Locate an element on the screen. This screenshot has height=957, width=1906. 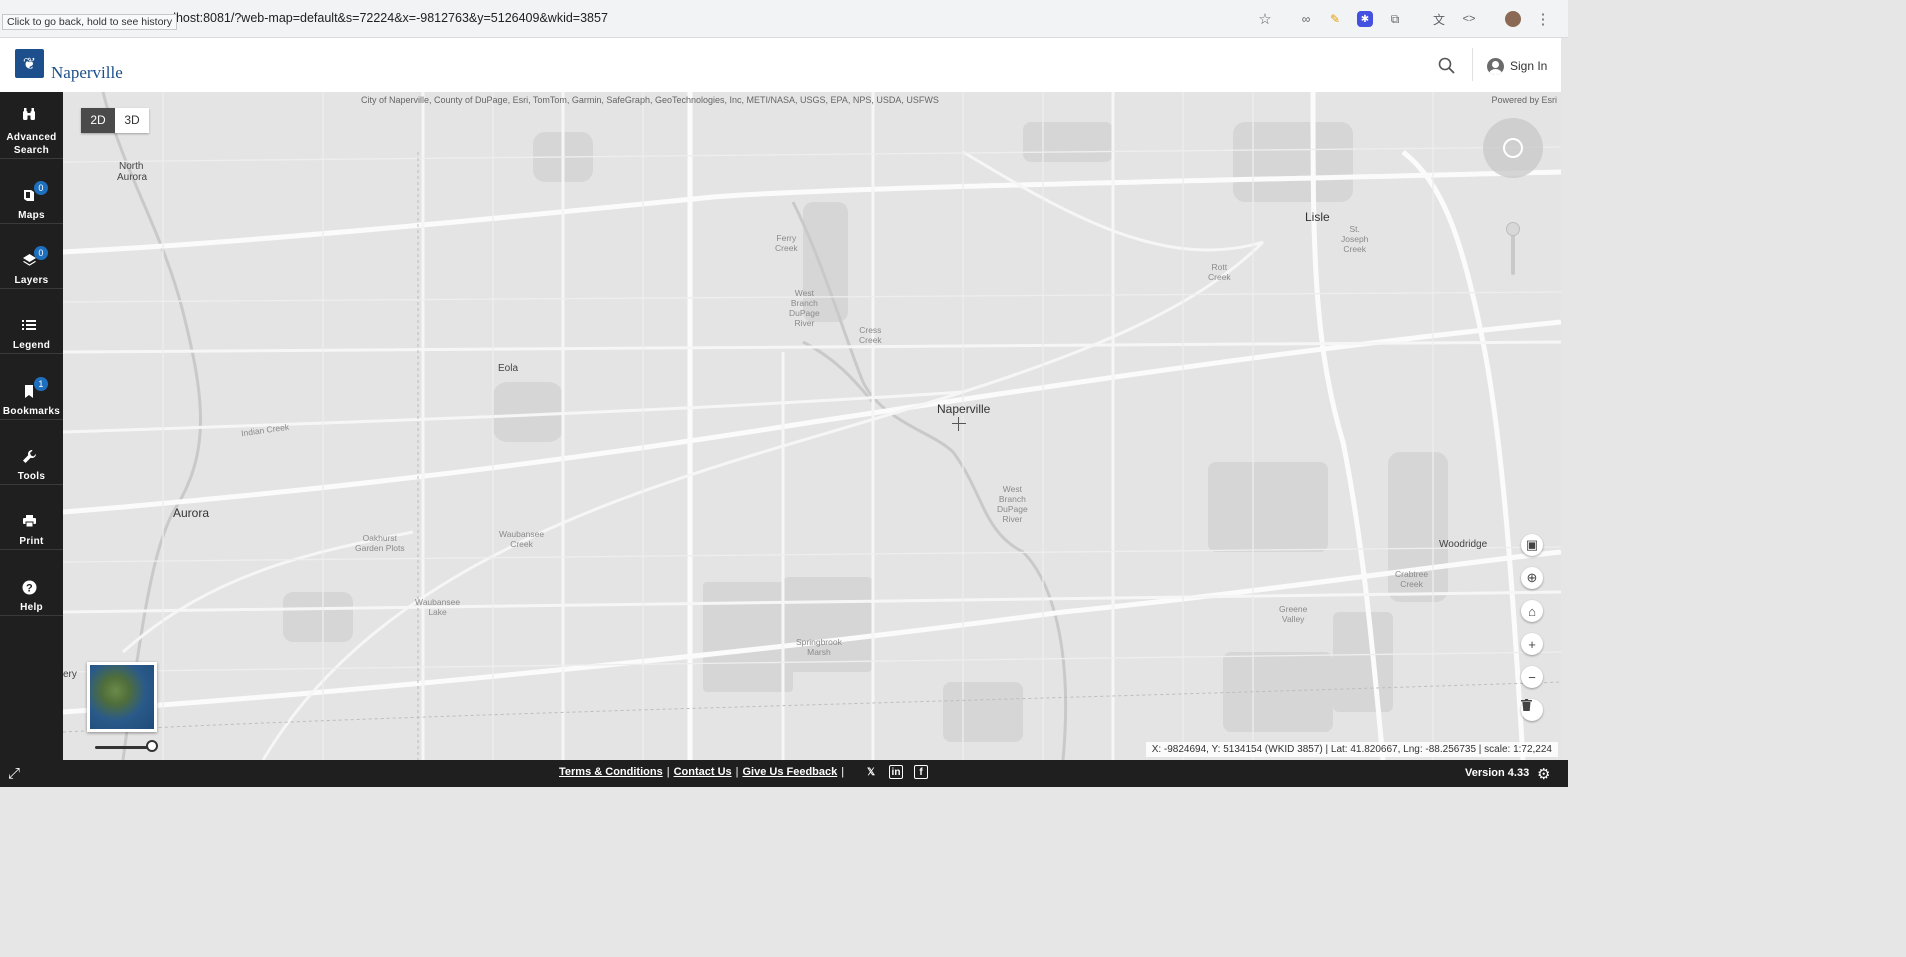
user-icon is located at coordinates (1495, 66).